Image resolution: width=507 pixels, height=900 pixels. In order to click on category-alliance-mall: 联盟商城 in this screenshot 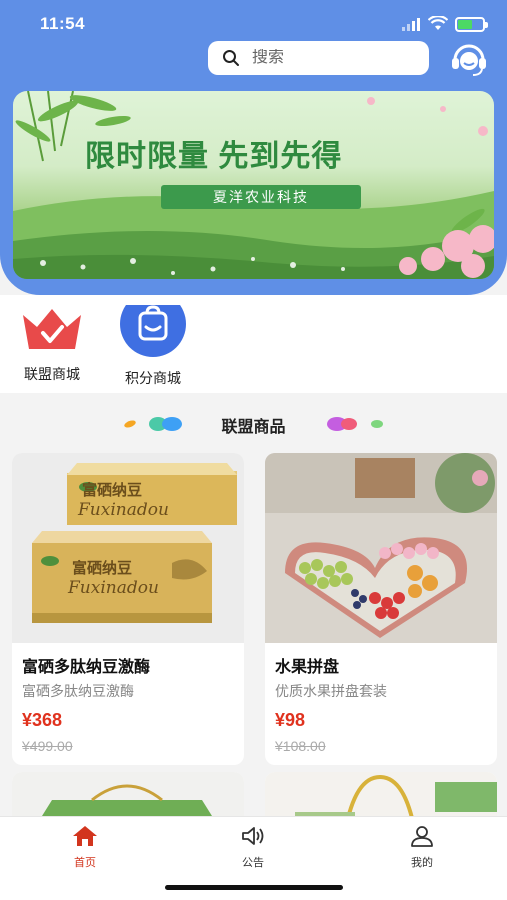, I will do `click(52, 344)`.